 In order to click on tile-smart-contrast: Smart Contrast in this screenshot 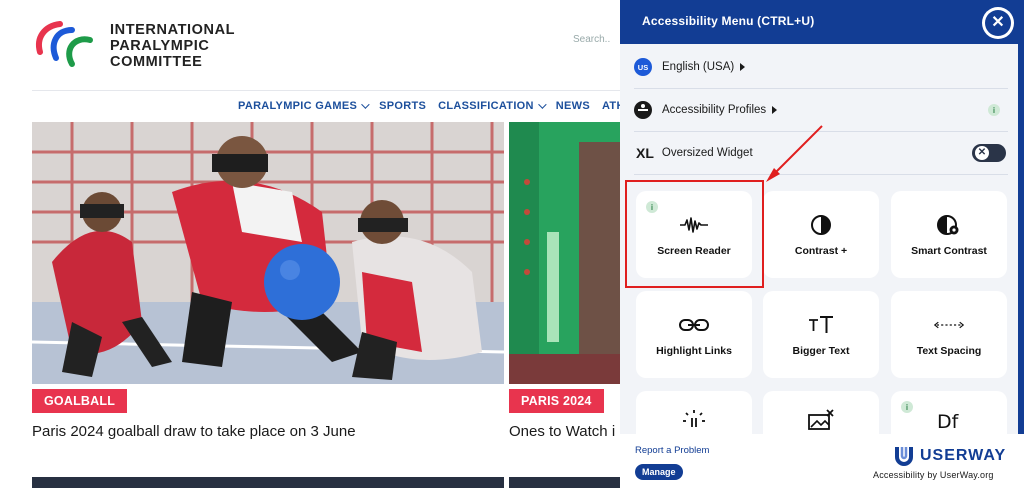, I will do `click(949, 234)`.